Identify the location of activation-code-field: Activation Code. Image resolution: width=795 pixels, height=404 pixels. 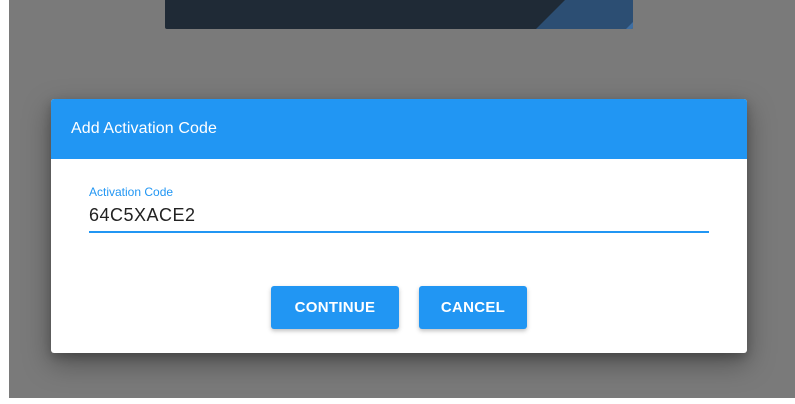
(399, 209).